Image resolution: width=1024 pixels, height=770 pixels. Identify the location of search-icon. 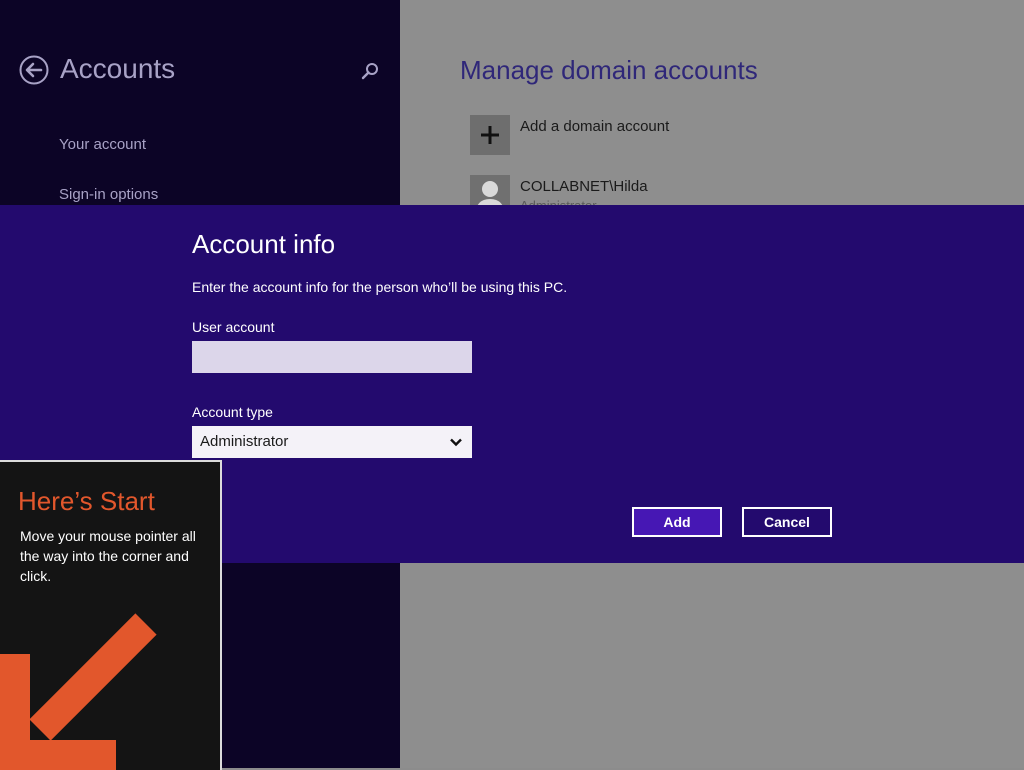
(370, 71).